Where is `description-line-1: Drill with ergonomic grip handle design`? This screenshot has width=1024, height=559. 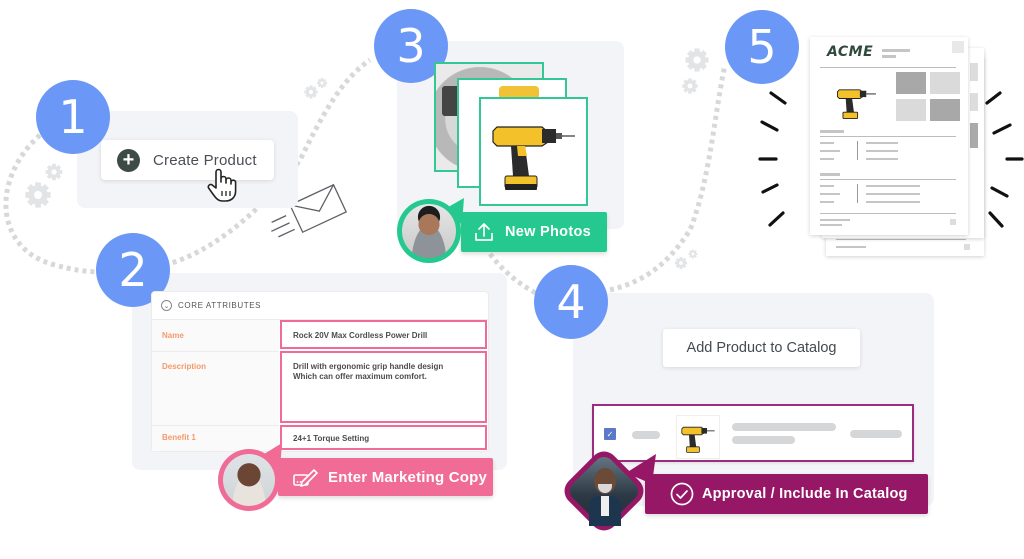 description-line-1: Drill with ergonomic grip handle design is located at coordinates (368, 366).